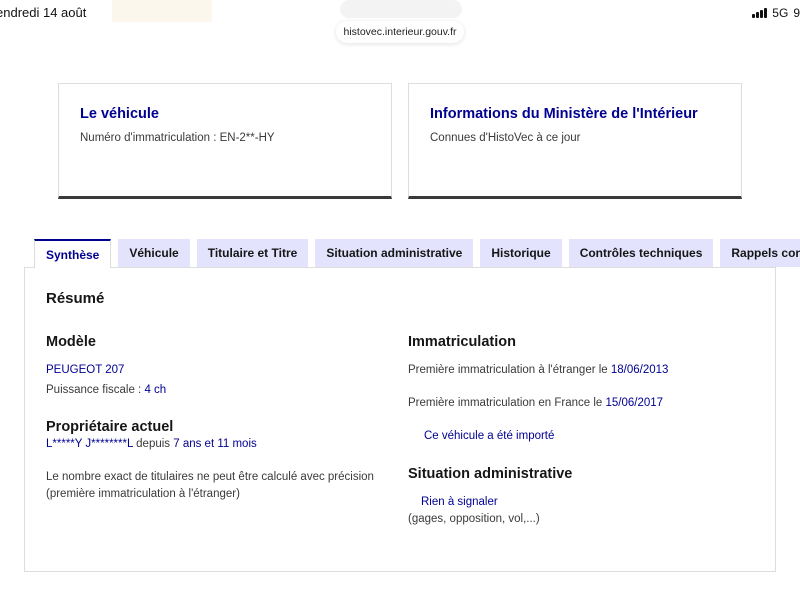 The width and height of the screenshot is (800, 600). Describe the element at coordinates (401, 9) in the screenshot. I see `faded-header-pill` at that location.